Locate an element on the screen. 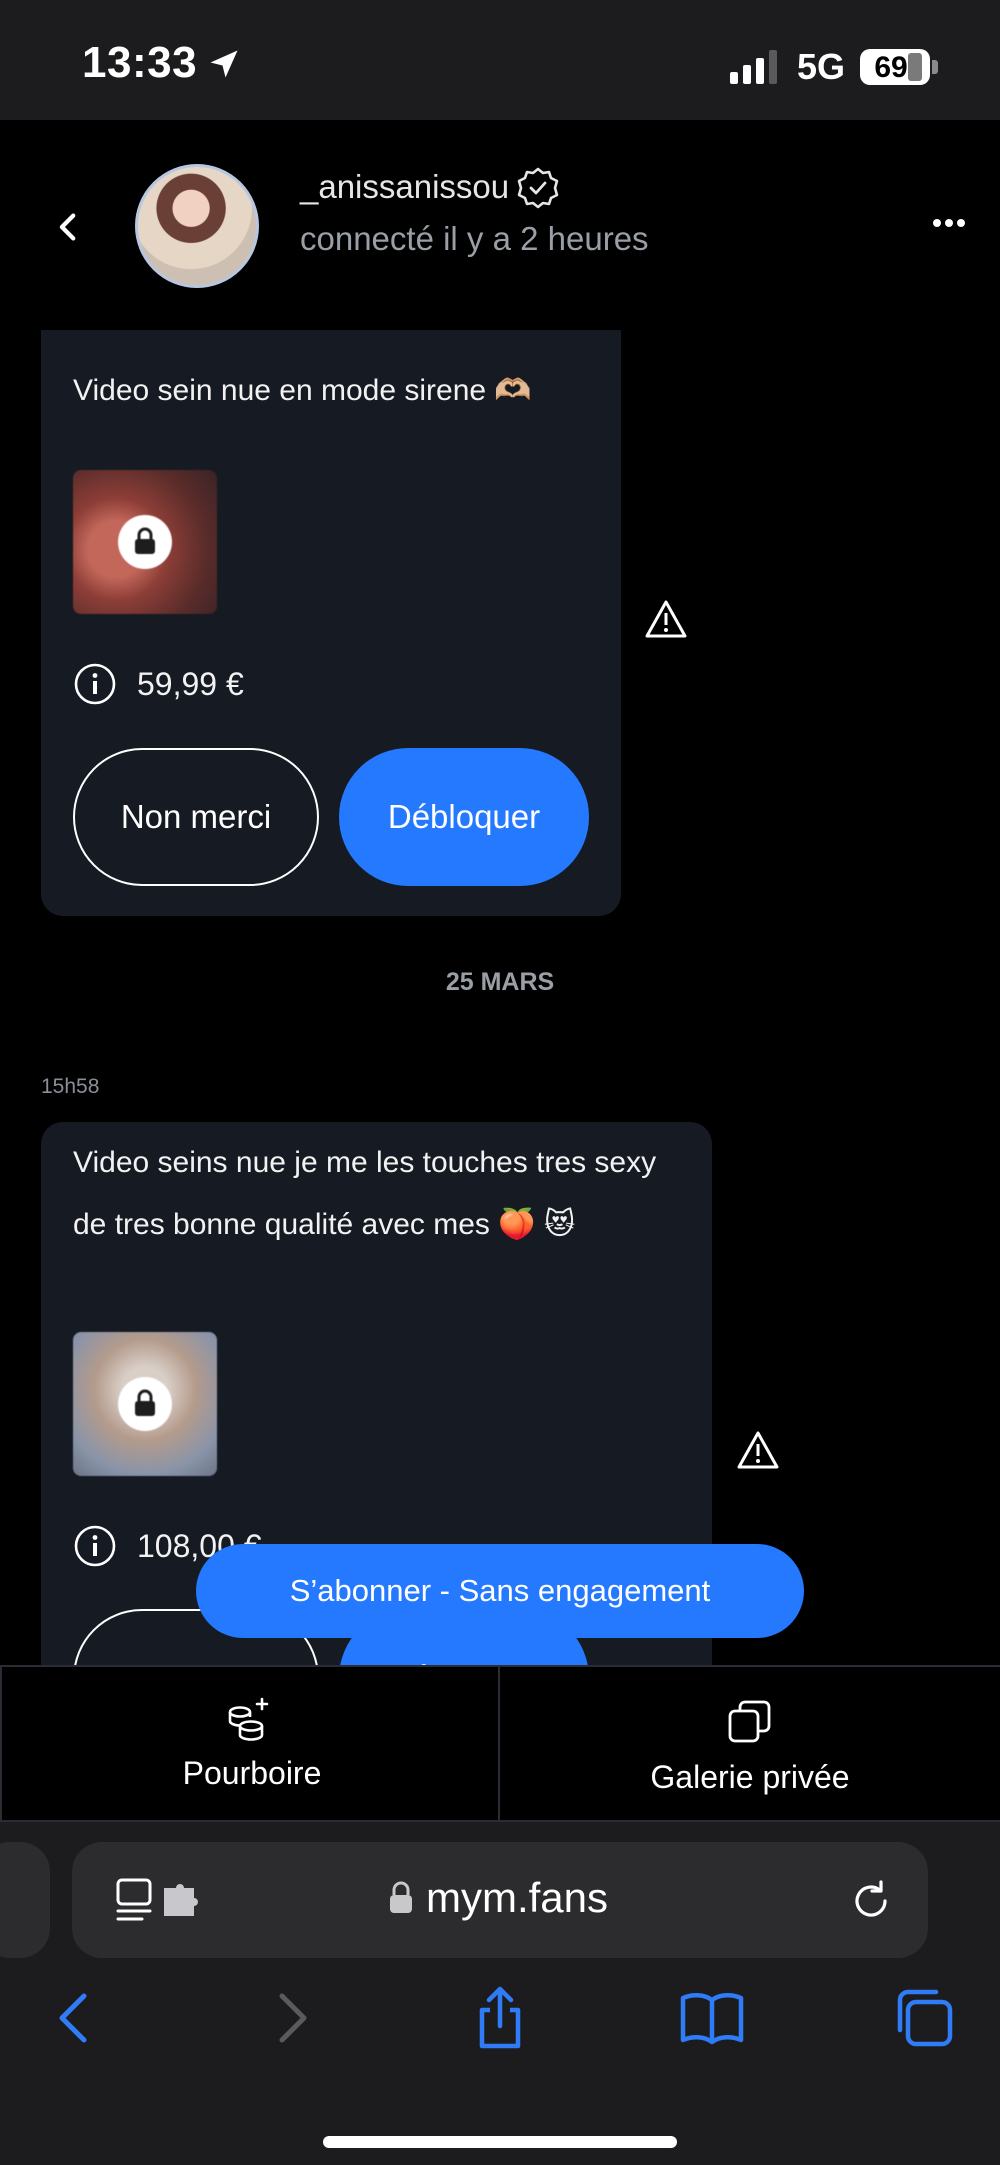  message-text: Video sein nue en mode sirene 🫶🏼 is located at coordinates (302, 390).